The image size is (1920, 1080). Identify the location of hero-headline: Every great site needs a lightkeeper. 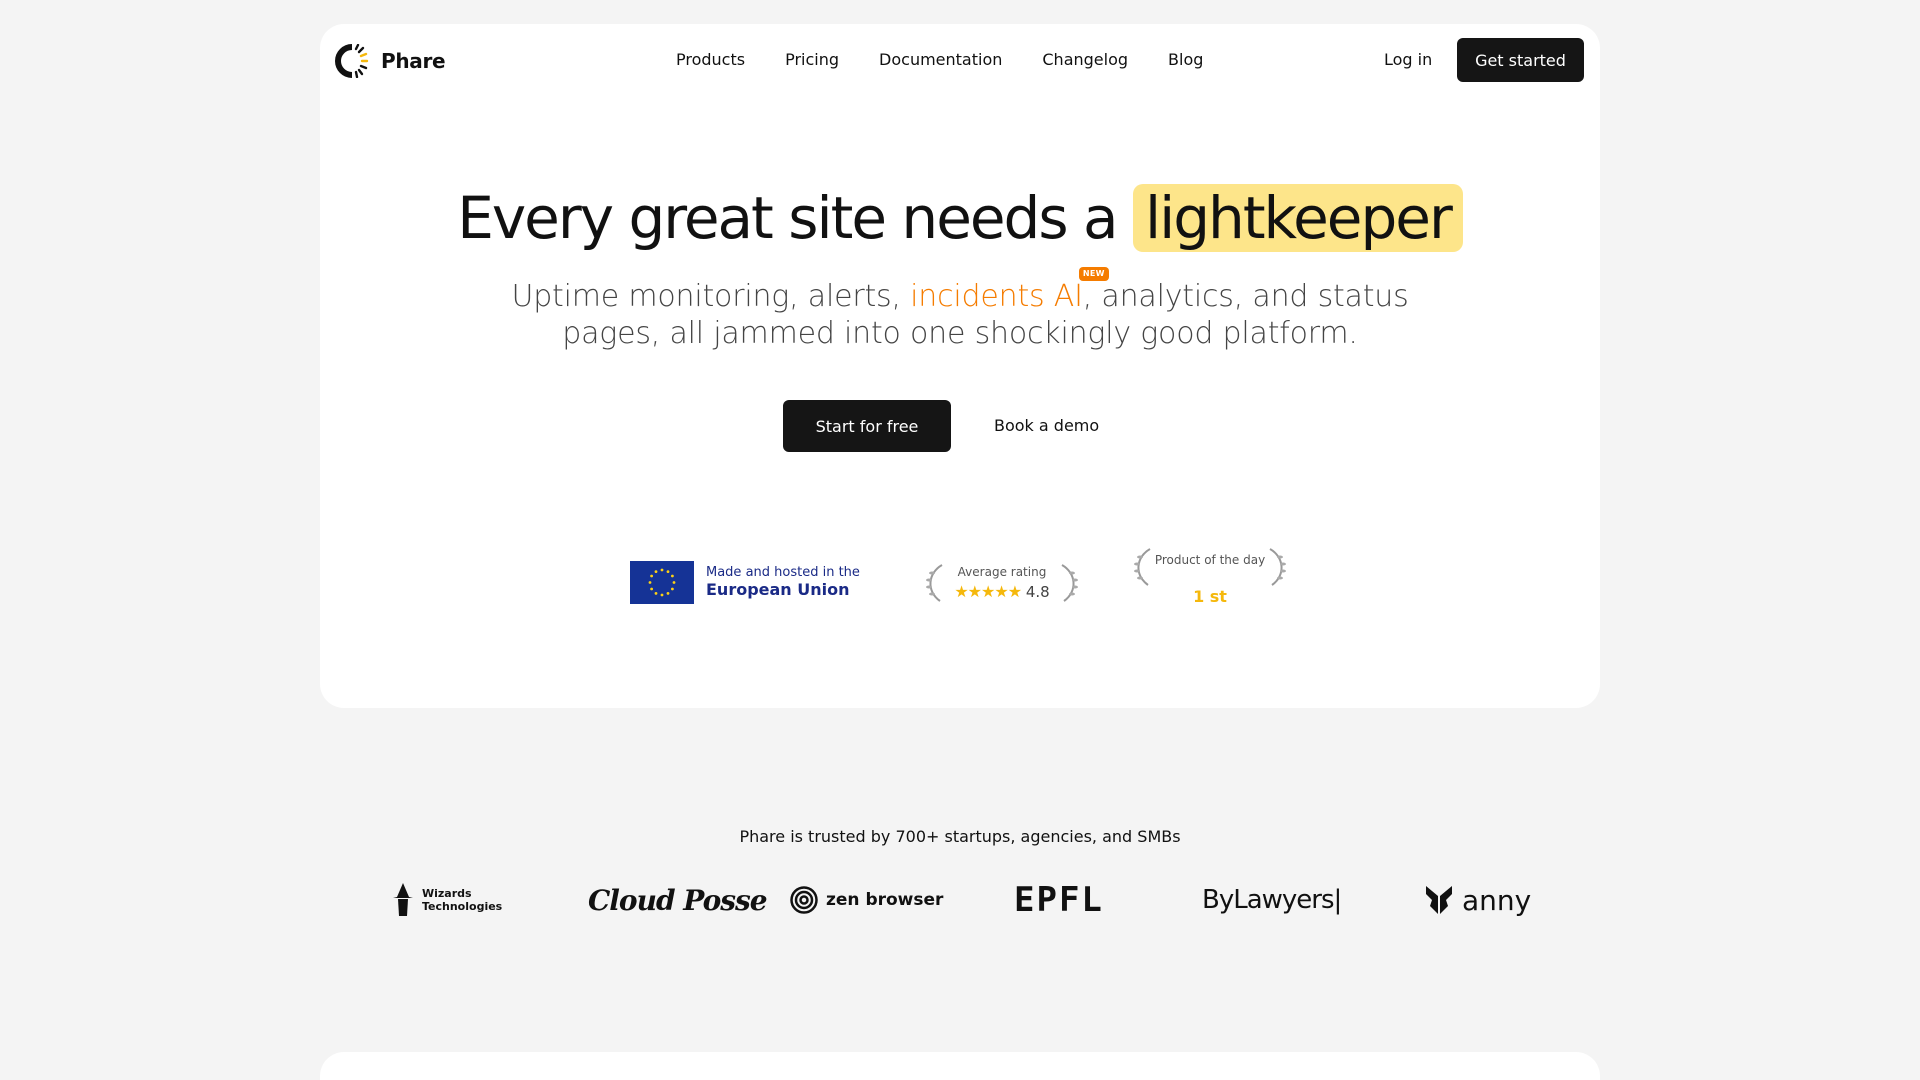
(960, 218).